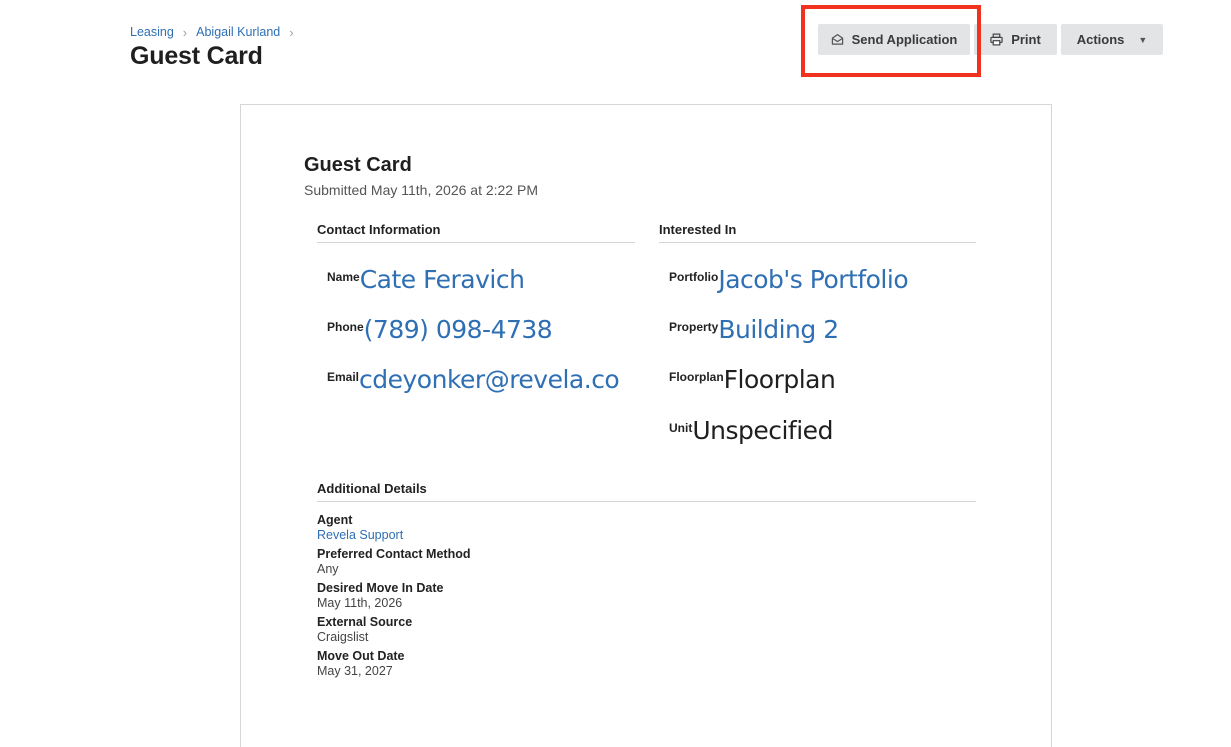 This screenshot has height=747, width=1231. What do you see at coordinates (458, 329) in the screenshot?
I see `phone-value: (789) 098-4738` at bounding box center [458, 329].